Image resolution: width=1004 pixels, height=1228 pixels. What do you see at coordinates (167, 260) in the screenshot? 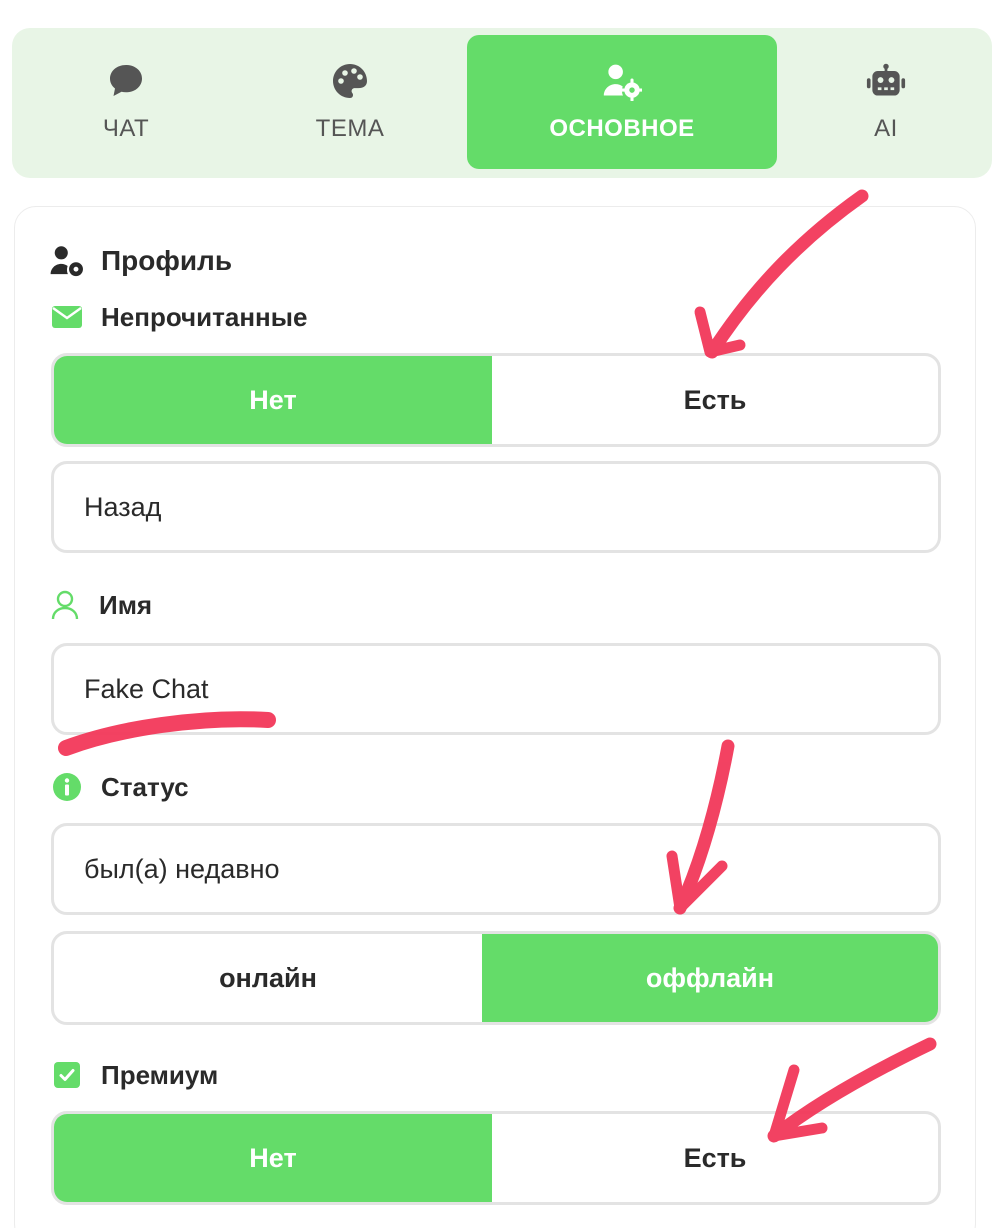
I see `profile-title: Профиль` at bounding box center [167, 260].